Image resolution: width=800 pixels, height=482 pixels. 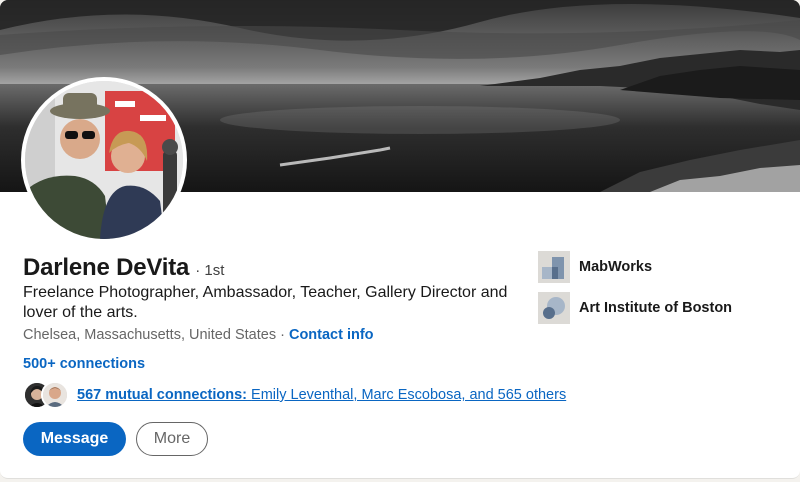 I want to click on org-name: Art Institute of Boston, so click(x=656, y=308).